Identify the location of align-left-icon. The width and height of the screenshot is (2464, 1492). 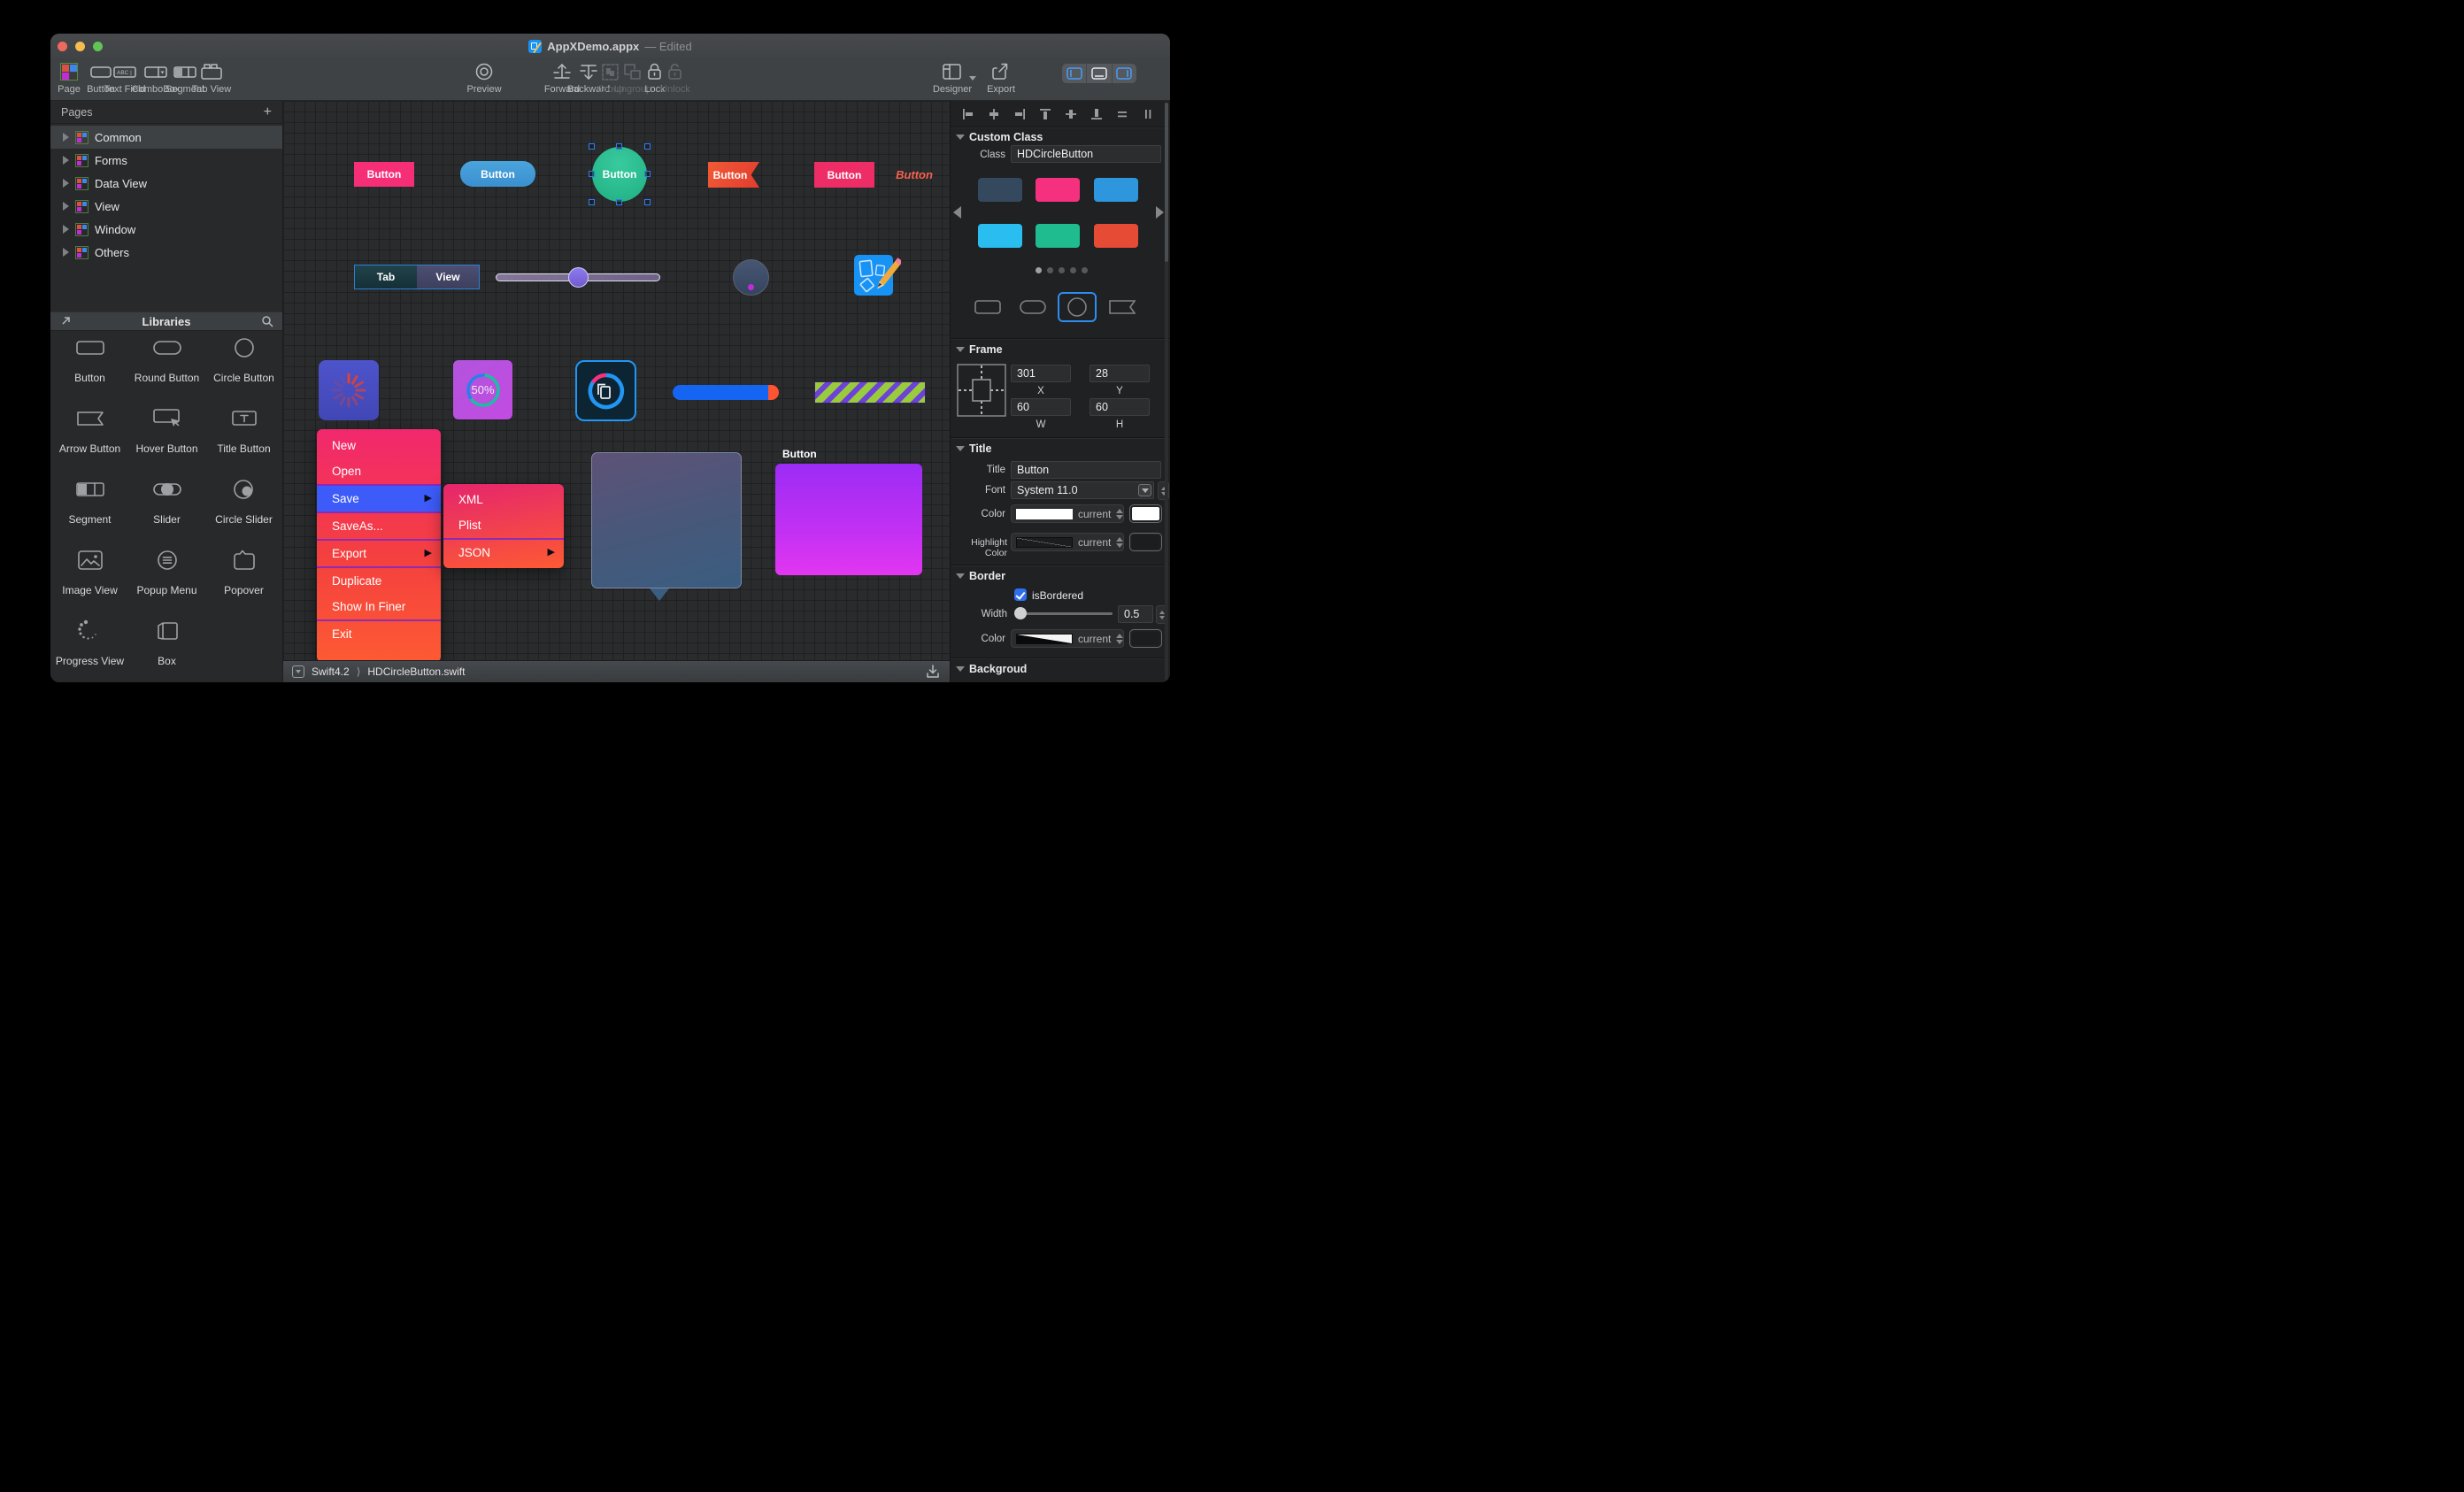
(968, 114).